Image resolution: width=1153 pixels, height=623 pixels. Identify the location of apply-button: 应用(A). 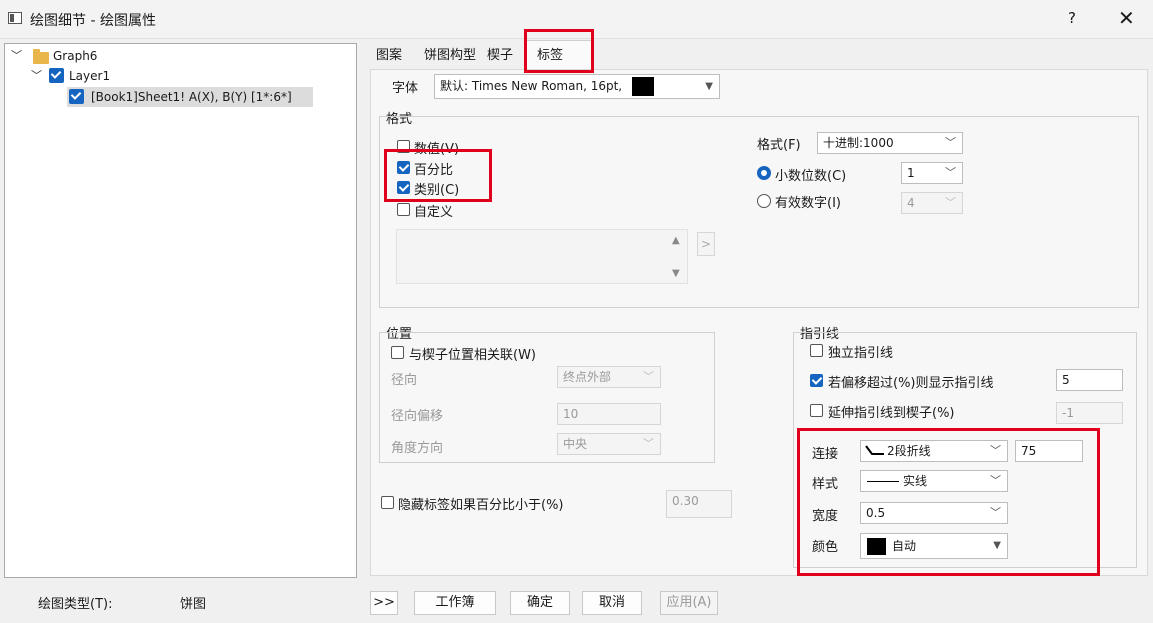
(689, 603).